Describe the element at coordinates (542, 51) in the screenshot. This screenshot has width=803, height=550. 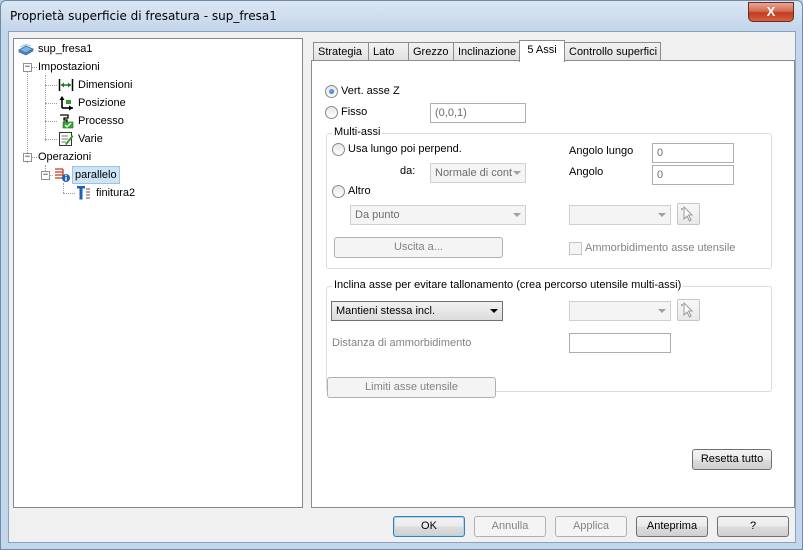
I see `tab-5-assi: 5 Assi` at that location.